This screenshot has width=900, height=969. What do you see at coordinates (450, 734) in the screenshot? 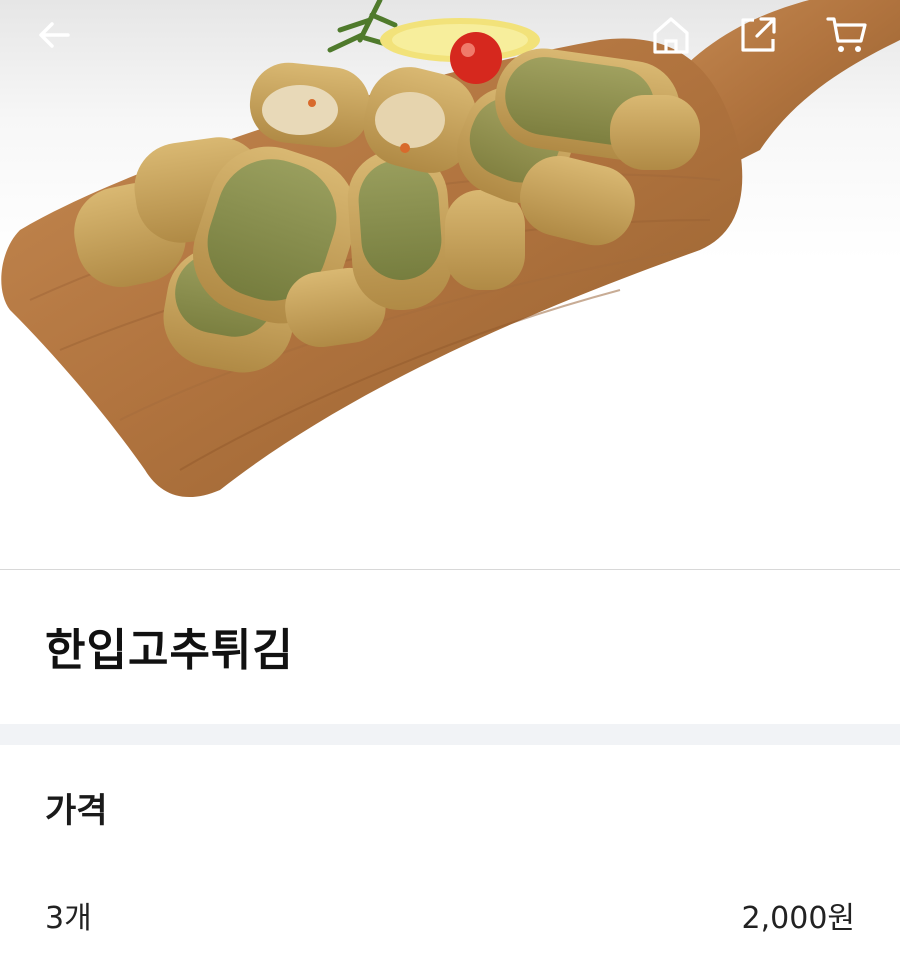
I see `section-divider` at bounding box center [450, 734].